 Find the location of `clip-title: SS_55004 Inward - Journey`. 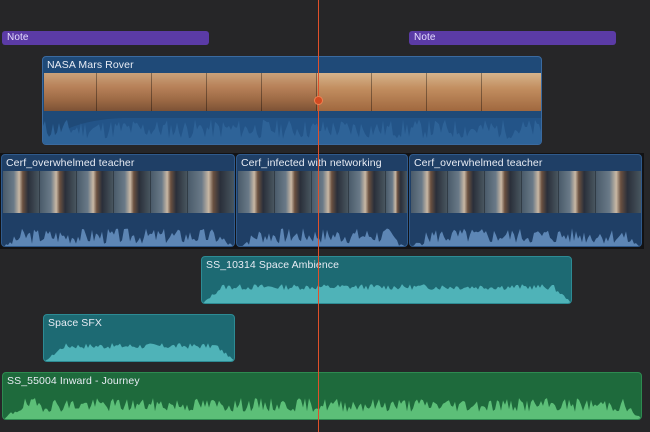

clip-title: SS_55004 Inward - Journey is located at coordinates (73, 381).